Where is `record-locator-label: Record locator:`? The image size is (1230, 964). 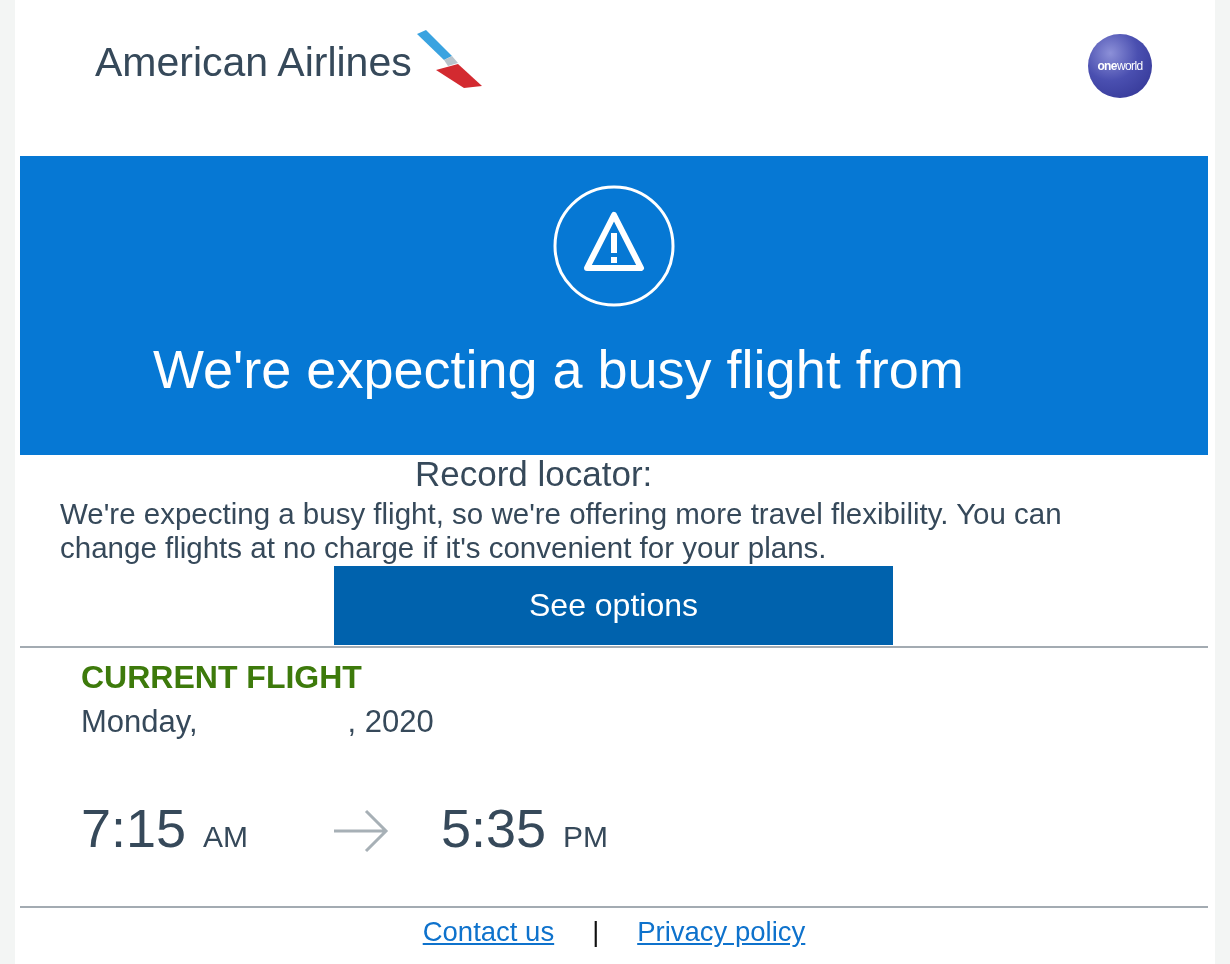 record-locator-label: Record locator: is located at coordinates (534, 474).